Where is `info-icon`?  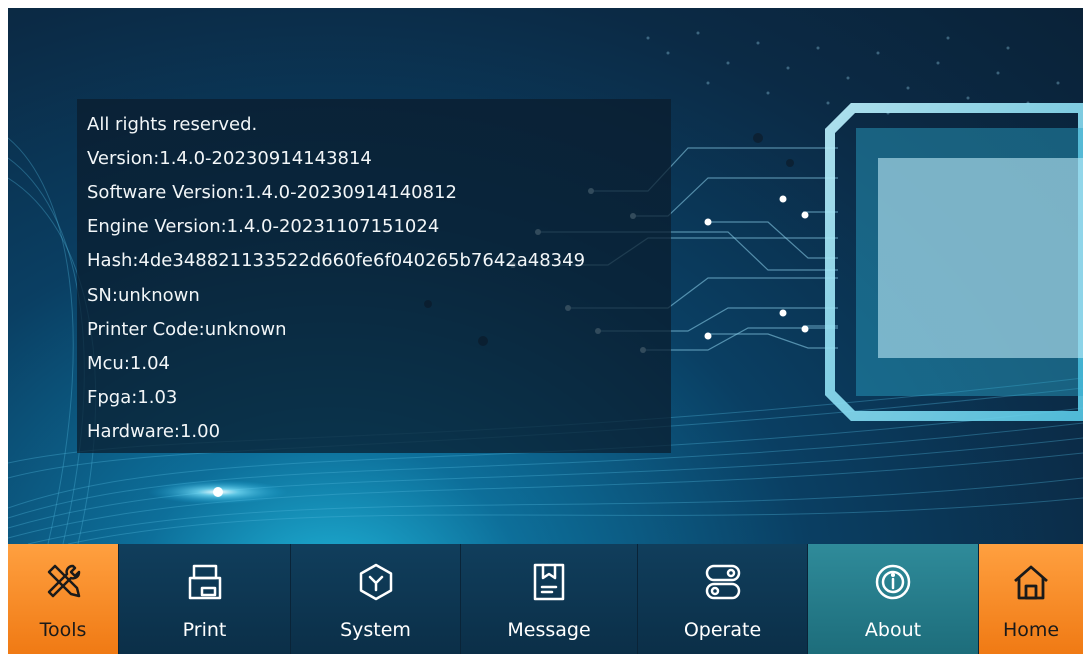
info-icon is located at coordinates (893, 582).